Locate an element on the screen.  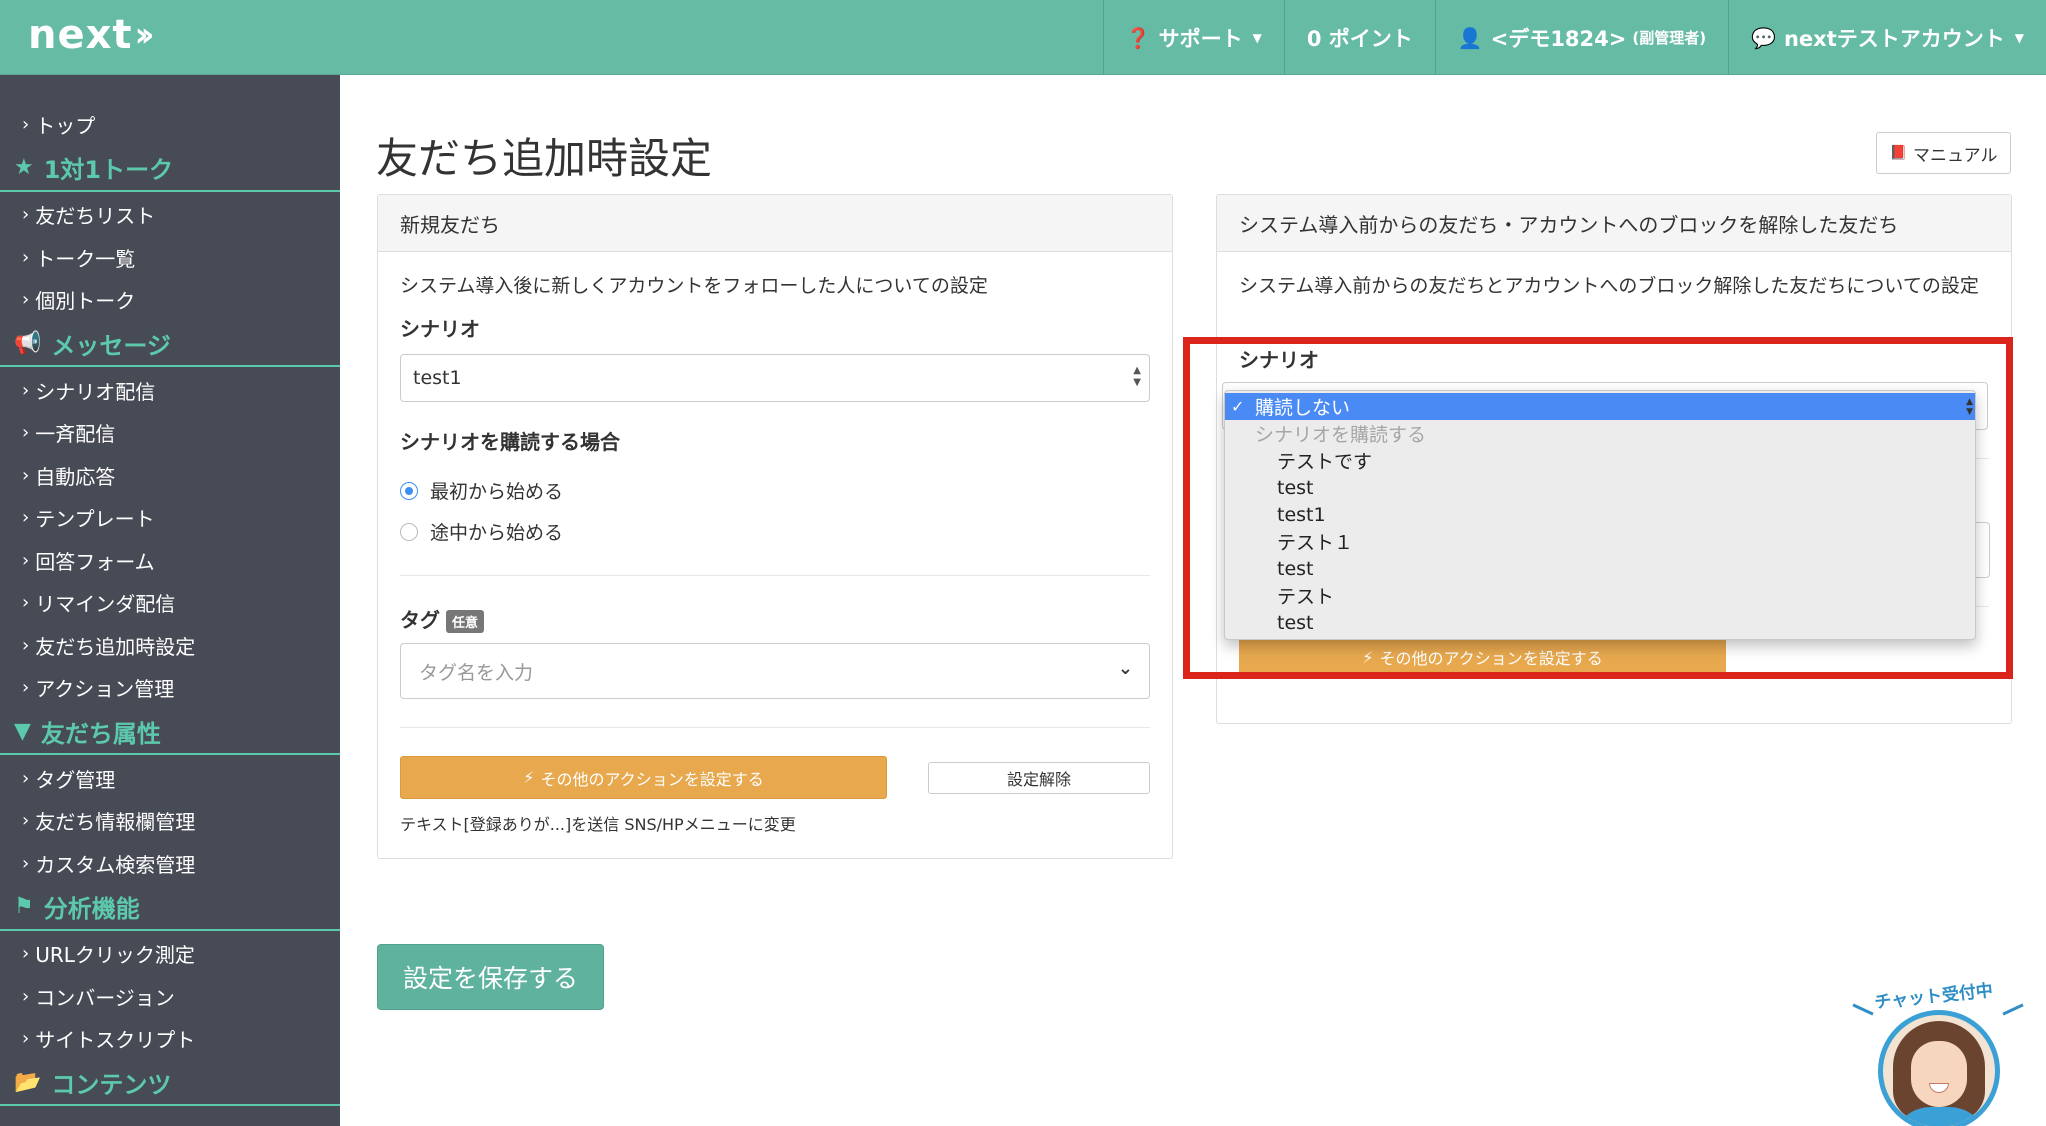
sidebar-item-label: テンプレート is located at coordinates (95, 519).